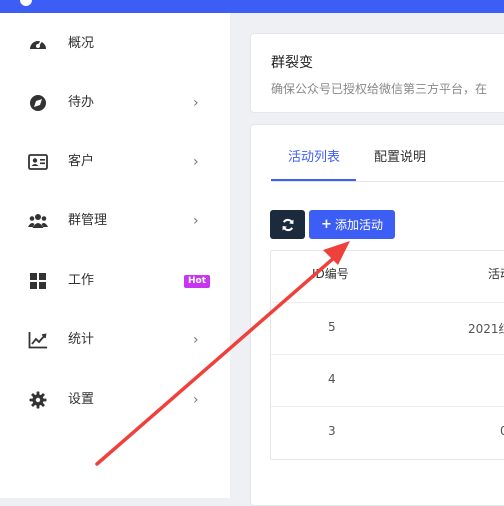 The height and width of the screenshot is (506, 504). What do you see at coordinates (292, 63) in the screenshot?
I see `page-title: 群裂变` at bounding box center [292, 63].